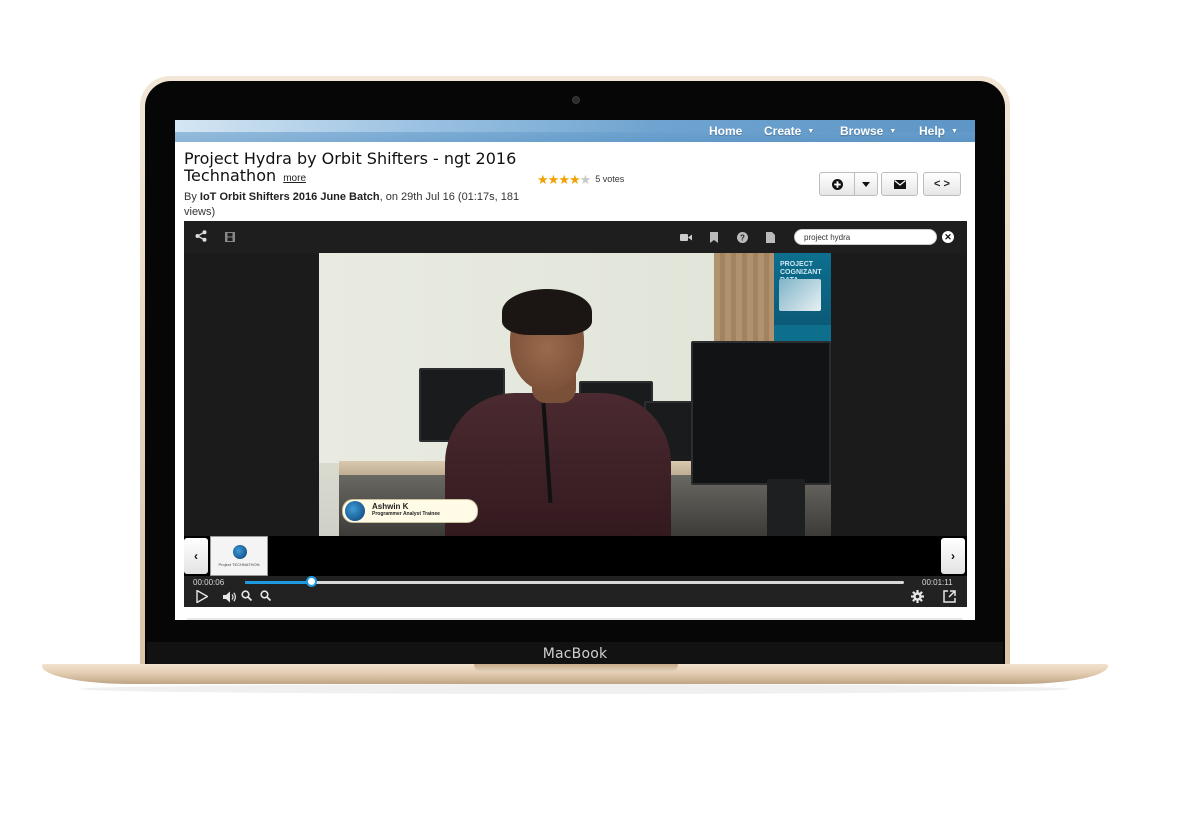 Image resolution: width=1192 pixels, height=815 pixels. I want to click on add-button, so click(837, 184).